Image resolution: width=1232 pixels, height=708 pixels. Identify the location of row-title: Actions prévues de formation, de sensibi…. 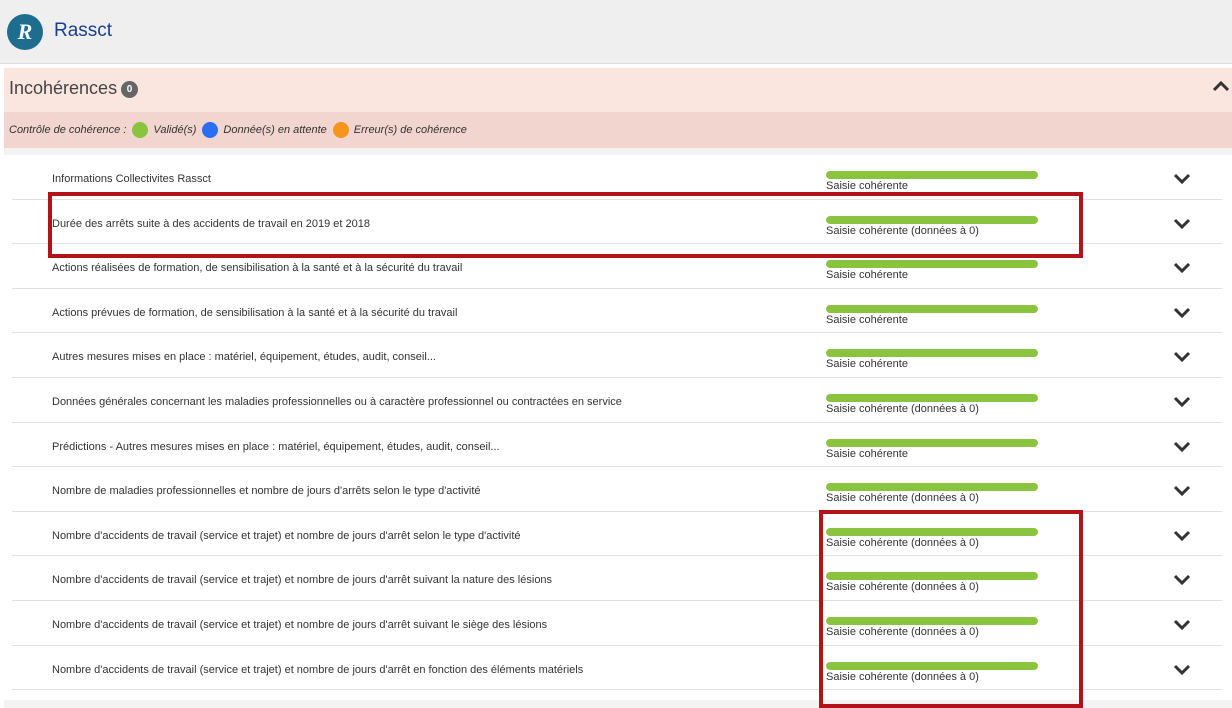
(255, 312).